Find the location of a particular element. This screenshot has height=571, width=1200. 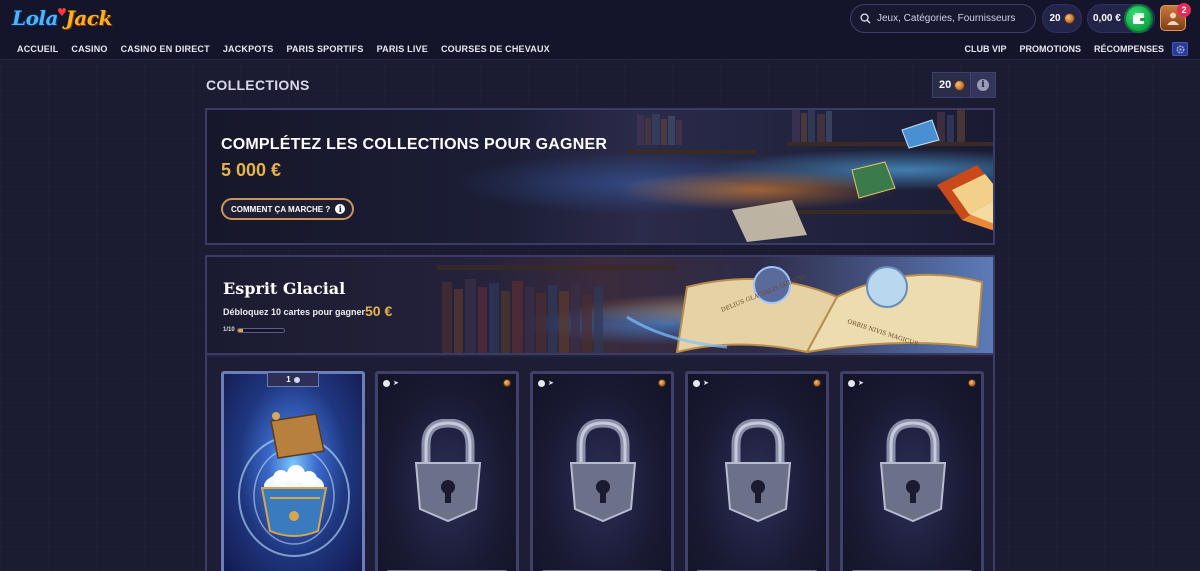

nav-item-promotions: PROMOTIONS is located at coordinates (1050, 49).